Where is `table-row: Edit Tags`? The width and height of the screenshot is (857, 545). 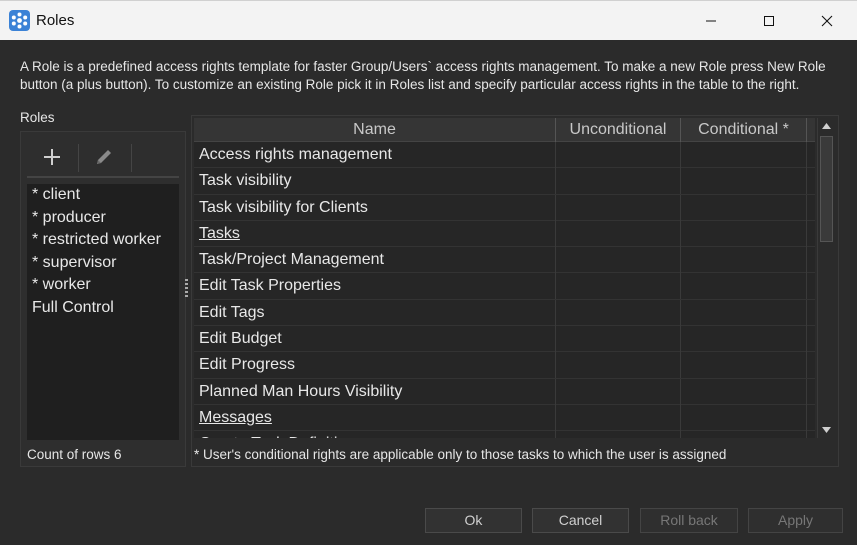 table-row: Edit Tags is located at coordinates (504, 313).